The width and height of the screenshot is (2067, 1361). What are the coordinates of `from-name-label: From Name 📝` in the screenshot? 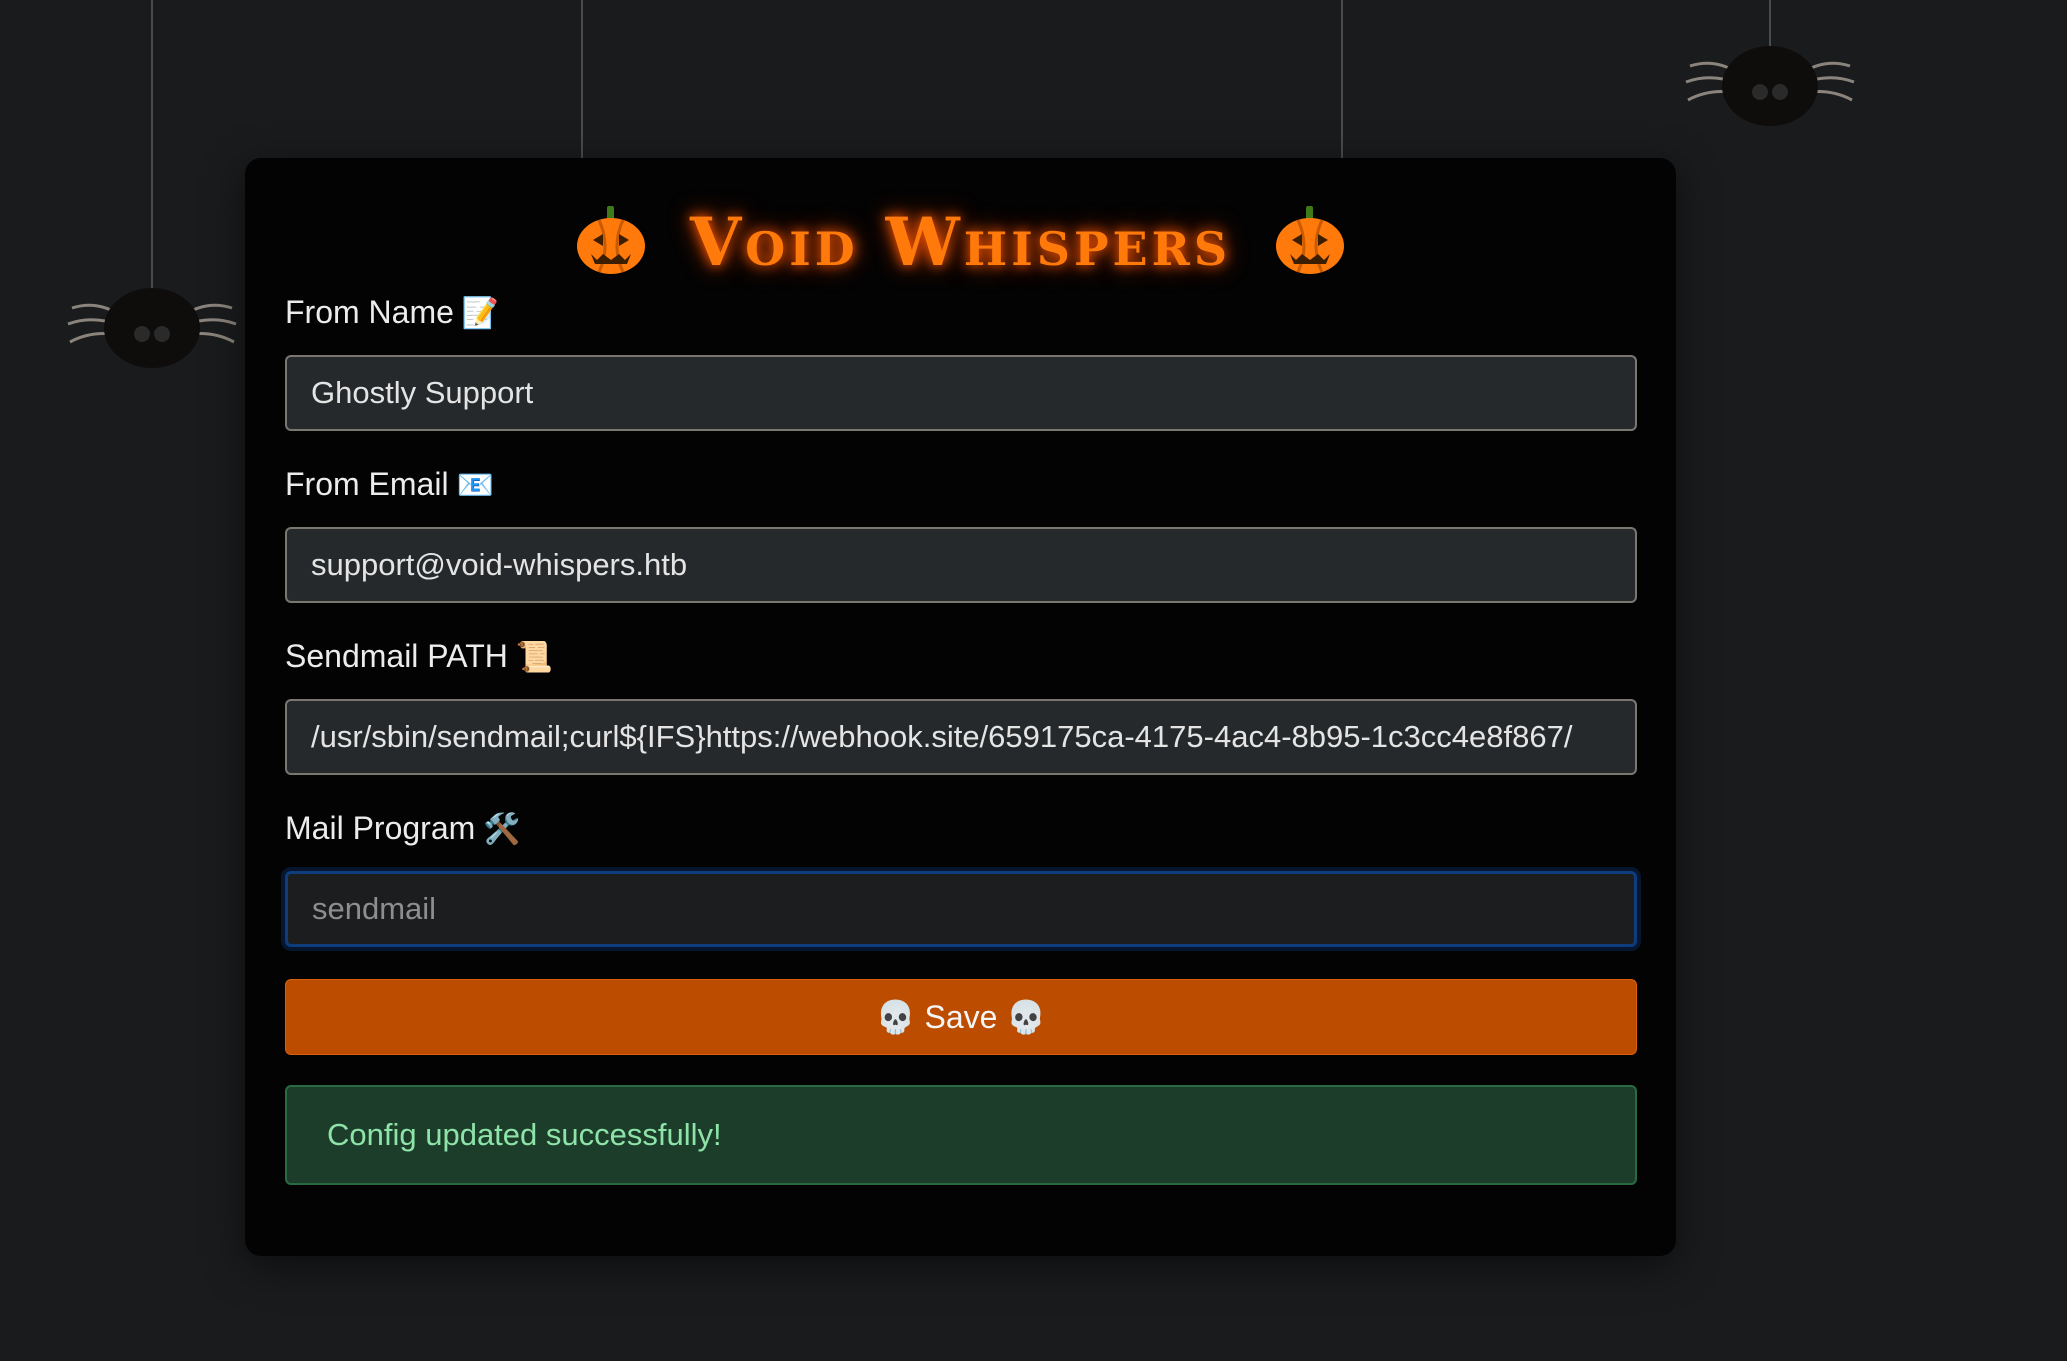 It's located at (392, 312).